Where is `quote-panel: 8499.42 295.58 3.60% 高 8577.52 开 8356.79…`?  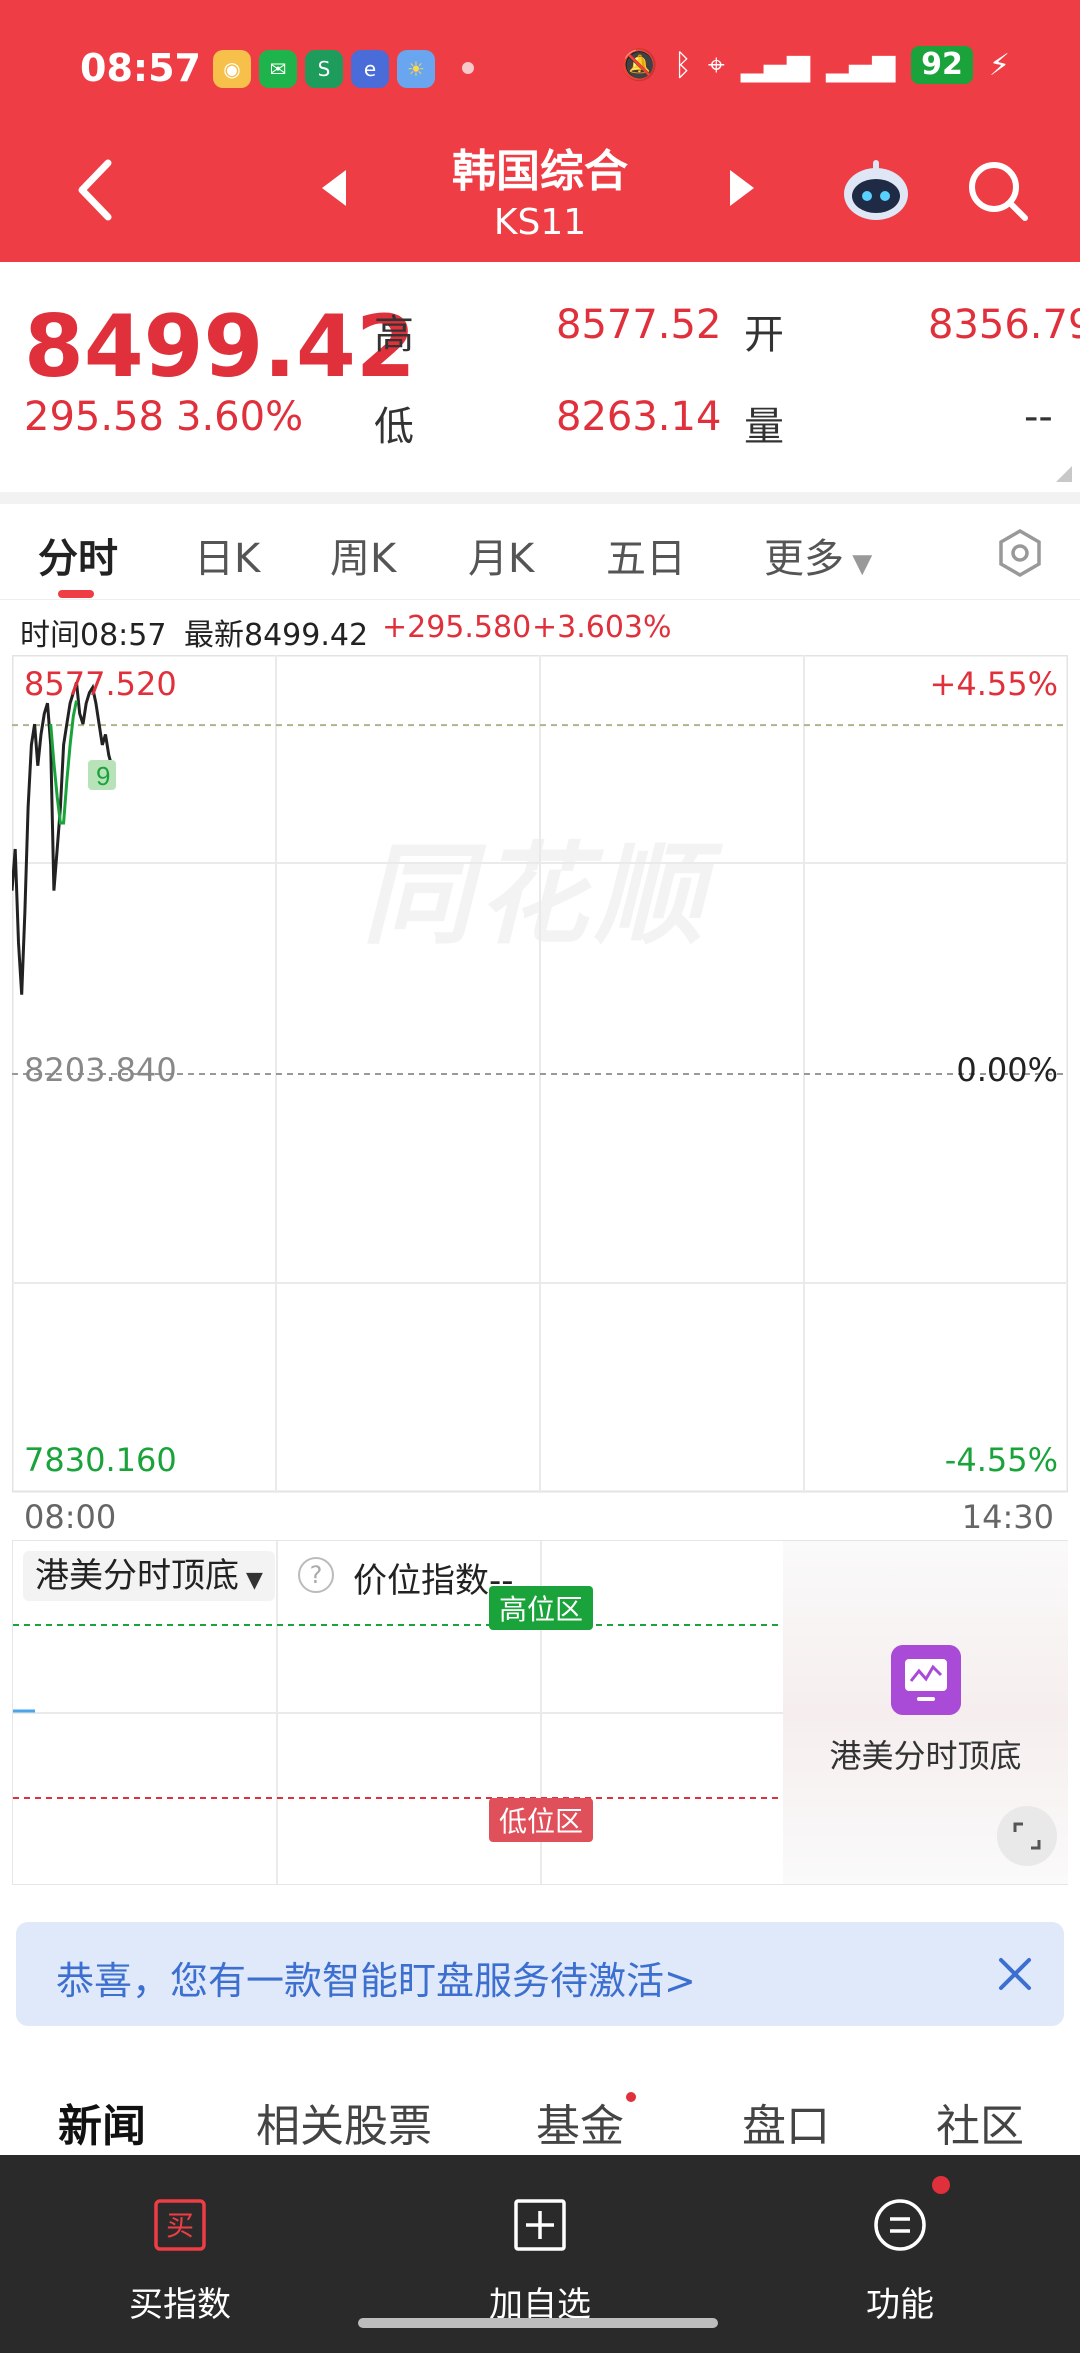 quote-panel: 8499.42 295.58 3.60% 高 8577.52 开 8356.79… is located at coordinates (540, 377).